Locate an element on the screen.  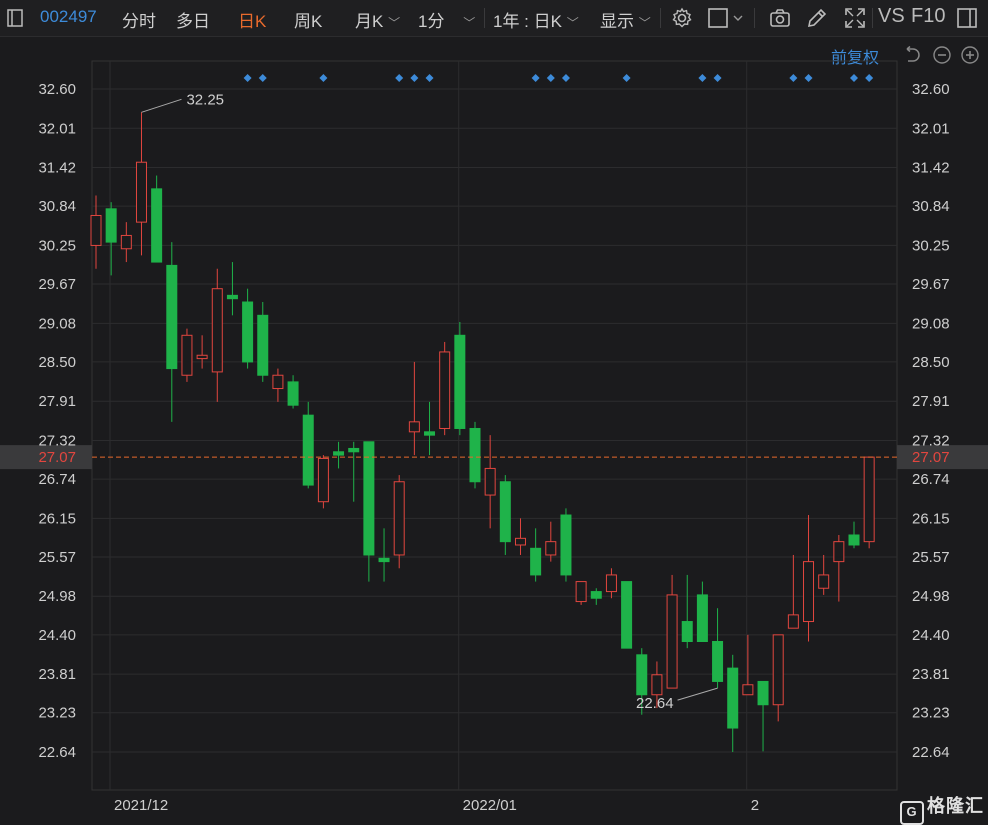
y-tick-label-right: 25.57 is located at coordinates (931, 557).